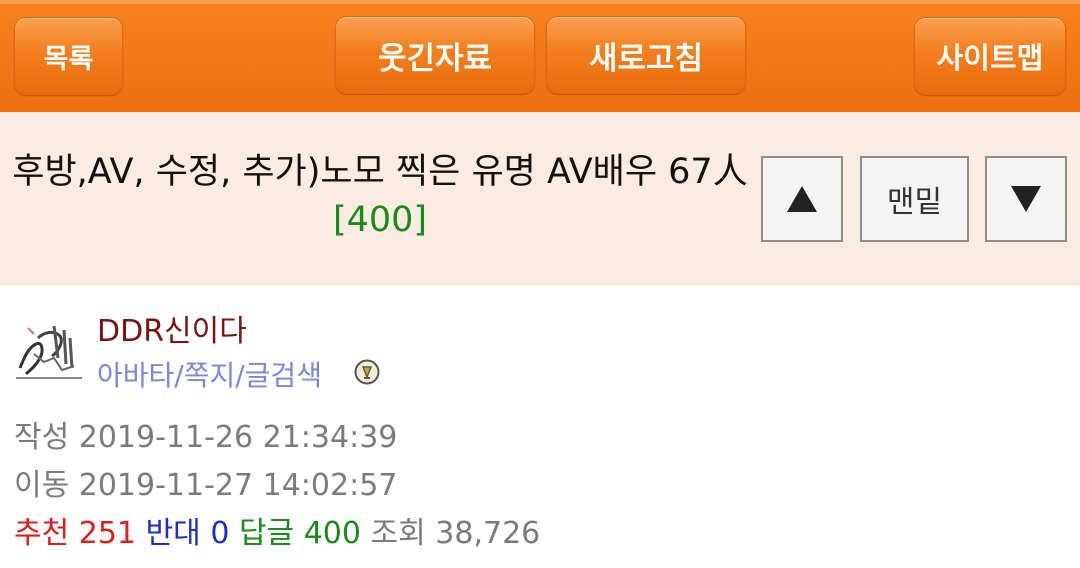 The width and height of the screenshot is (1080, 568). Describe the element at coordinates (42, 533) in the screenshot. I see `recommend-label: 추천` at that location.